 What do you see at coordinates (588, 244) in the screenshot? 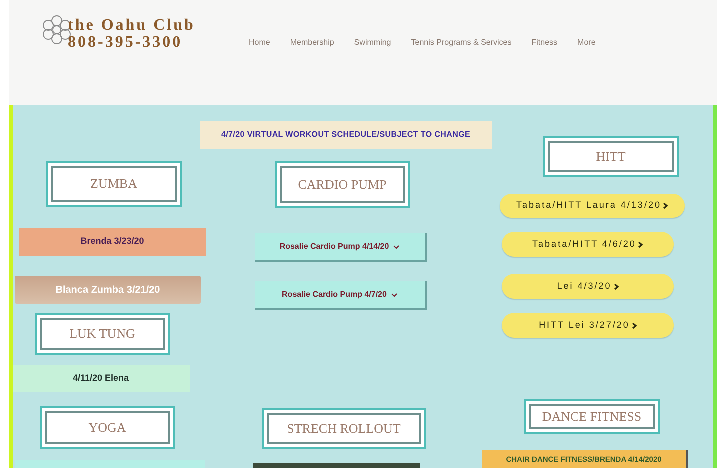
I see `session-button: Tabata/HITT 4/6/20` at bounding box center [588, 244].